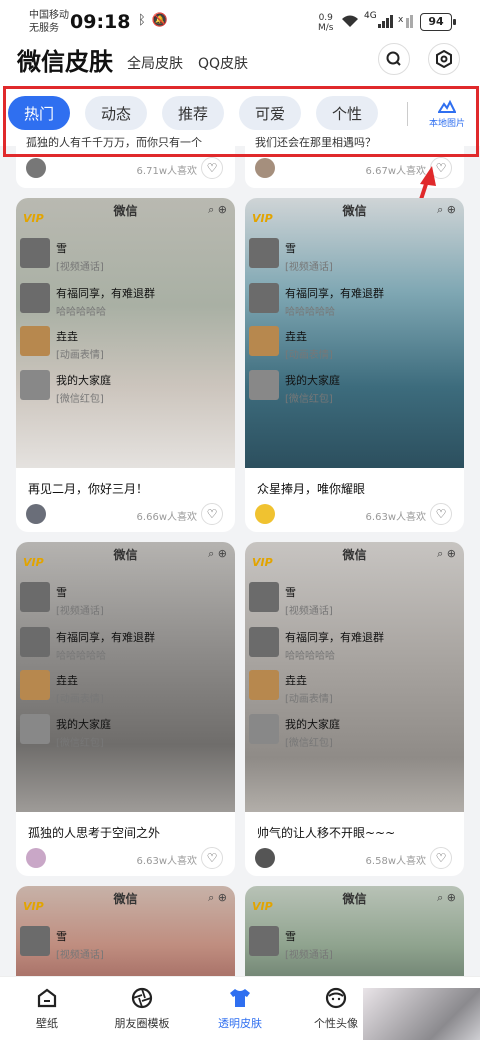 Image resolution: width=480 pixels, height=1040 pixels. Describe the element at coordinates (49, 22) in the screenshot. I see `carrier-info: 中国移动 无服务` at that location.